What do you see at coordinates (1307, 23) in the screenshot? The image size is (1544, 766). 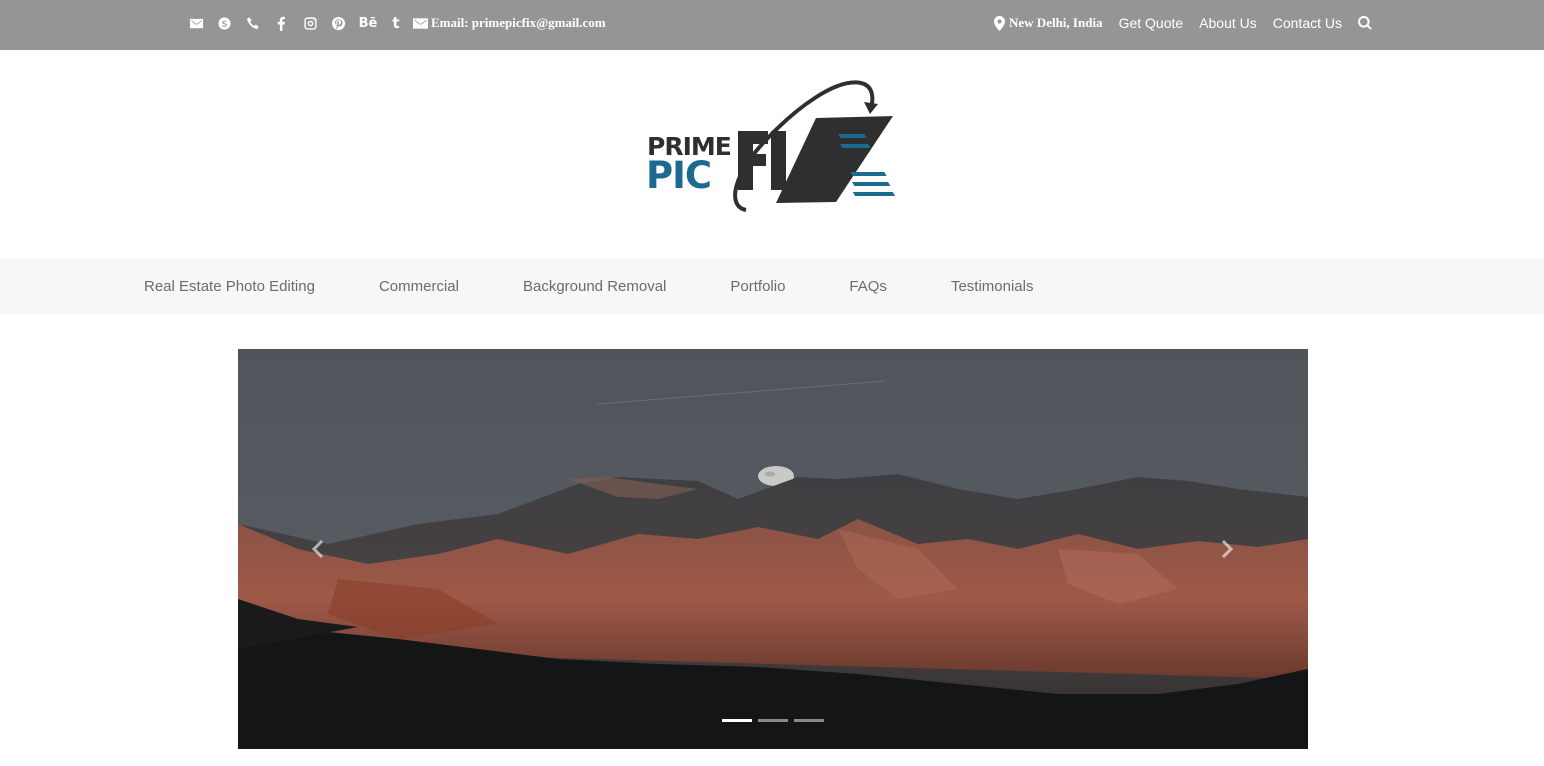 I see `contact-us-link: Contact Us` at bounding box center [1307, 23].